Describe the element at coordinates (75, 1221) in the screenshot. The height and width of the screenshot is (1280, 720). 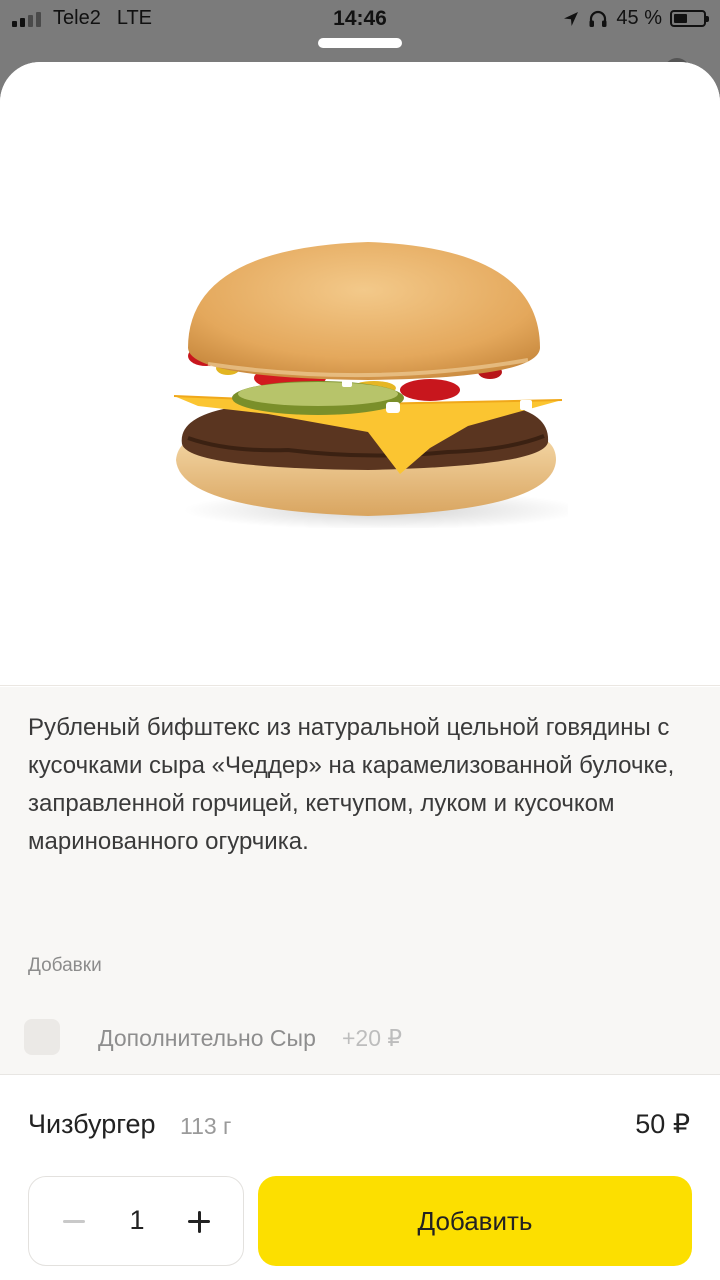
I see `decrease-quantity-button` at that location.